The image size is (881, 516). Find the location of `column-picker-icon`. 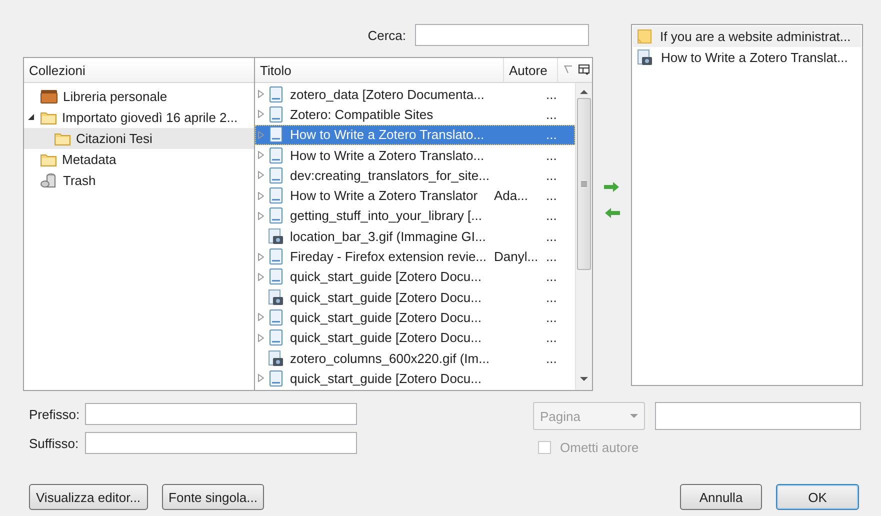

column-picker-icon is located at coordinates (584, 70).